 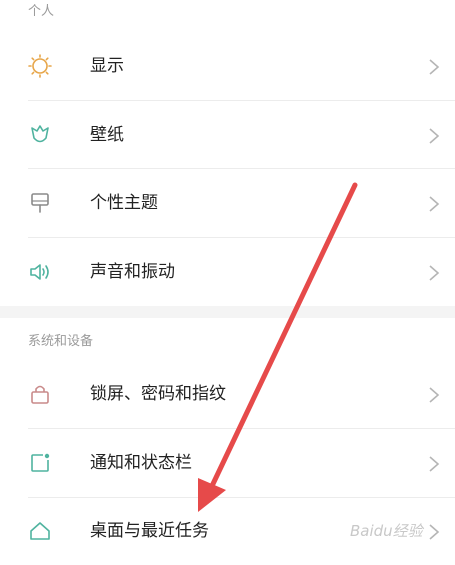 What do you see at coordinates (107, 135) in the screenshot?
I see `settings-item-label: 壁纸` at bounding box center [107, 135].